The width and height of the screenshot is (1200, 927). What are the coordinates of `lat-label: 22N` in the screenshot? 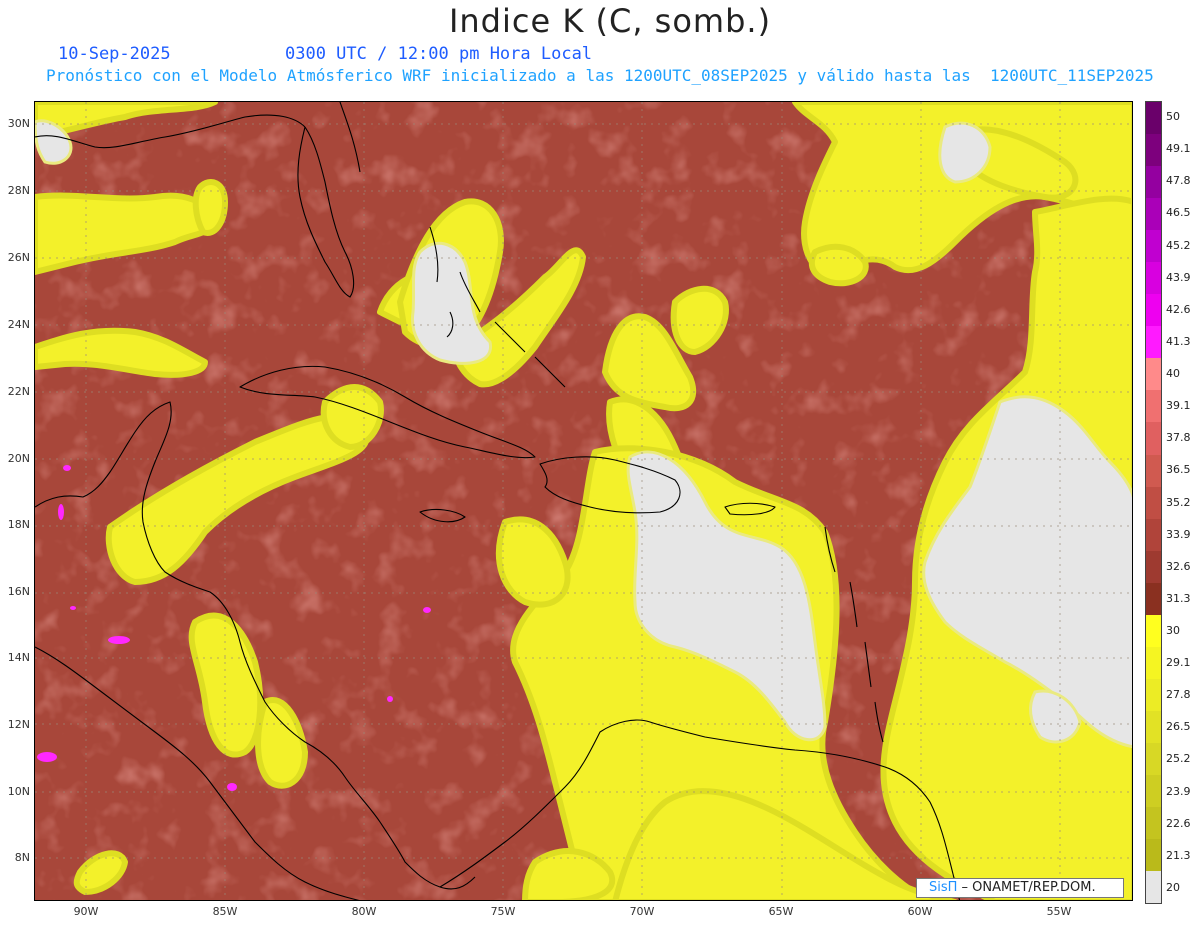 It's located at (18, 391).